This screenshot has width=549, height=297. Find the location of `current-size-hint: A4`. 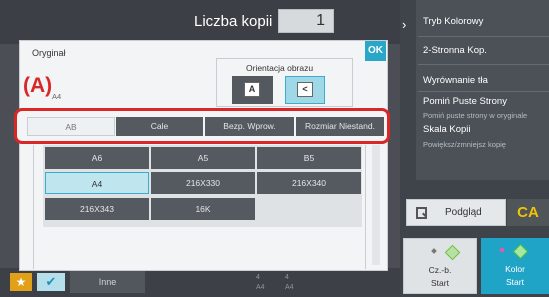

current-size-hint: A4 is located at coordinates (57, 96).